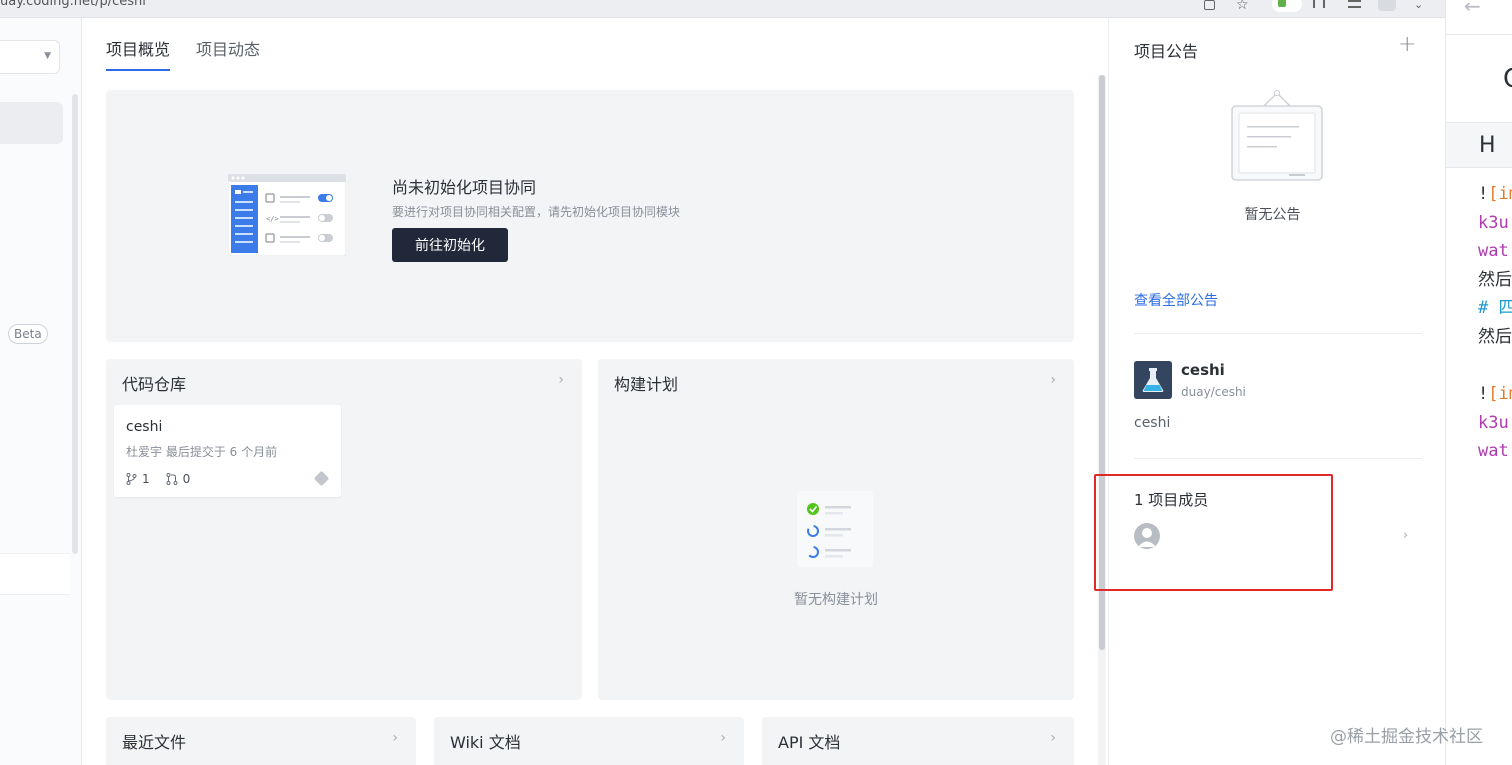 The image size is (1512, 765). What do you see at coordinates (1487, 145) in the screenshot?
I see `heading-button: H` at bounding box center [1487, 145].